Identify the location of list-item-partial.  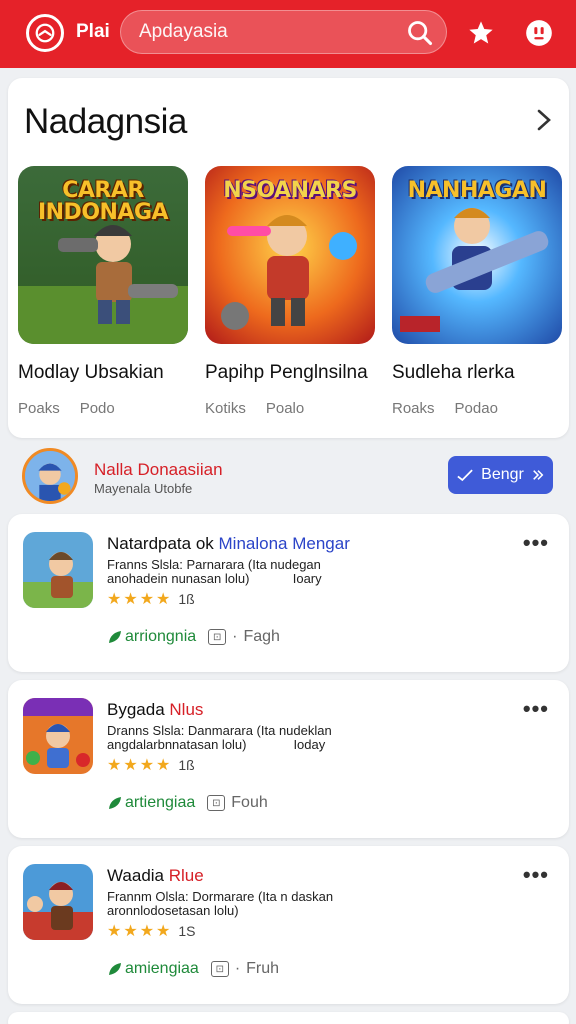
(288, 1018).